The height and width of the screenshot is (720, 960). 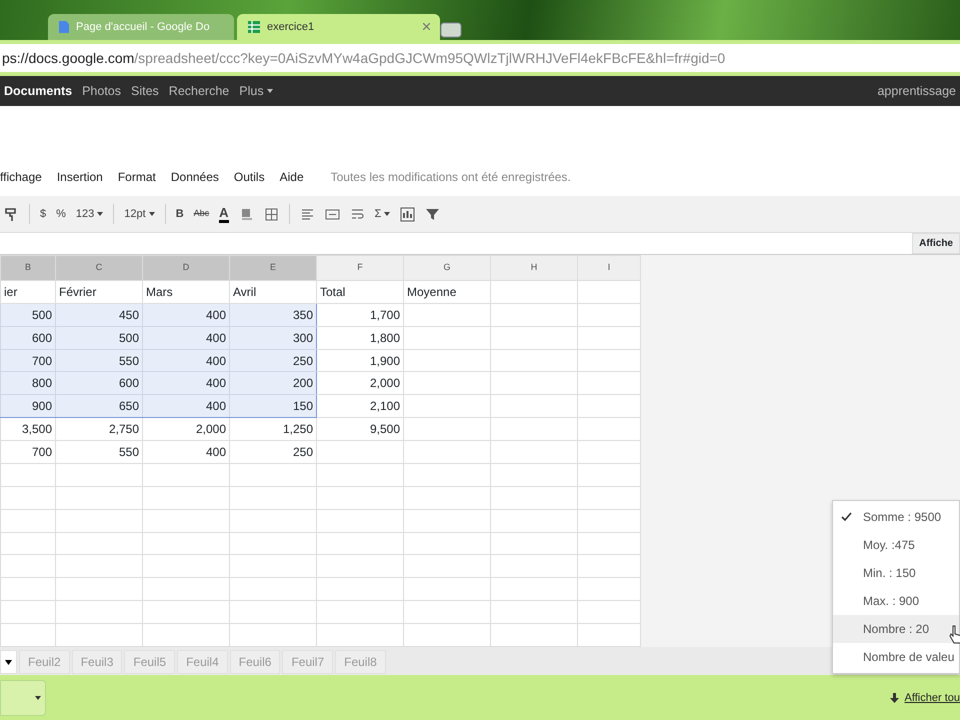 I want to click on menu-item-label: Max. : 900, so click(x=891, y=601).